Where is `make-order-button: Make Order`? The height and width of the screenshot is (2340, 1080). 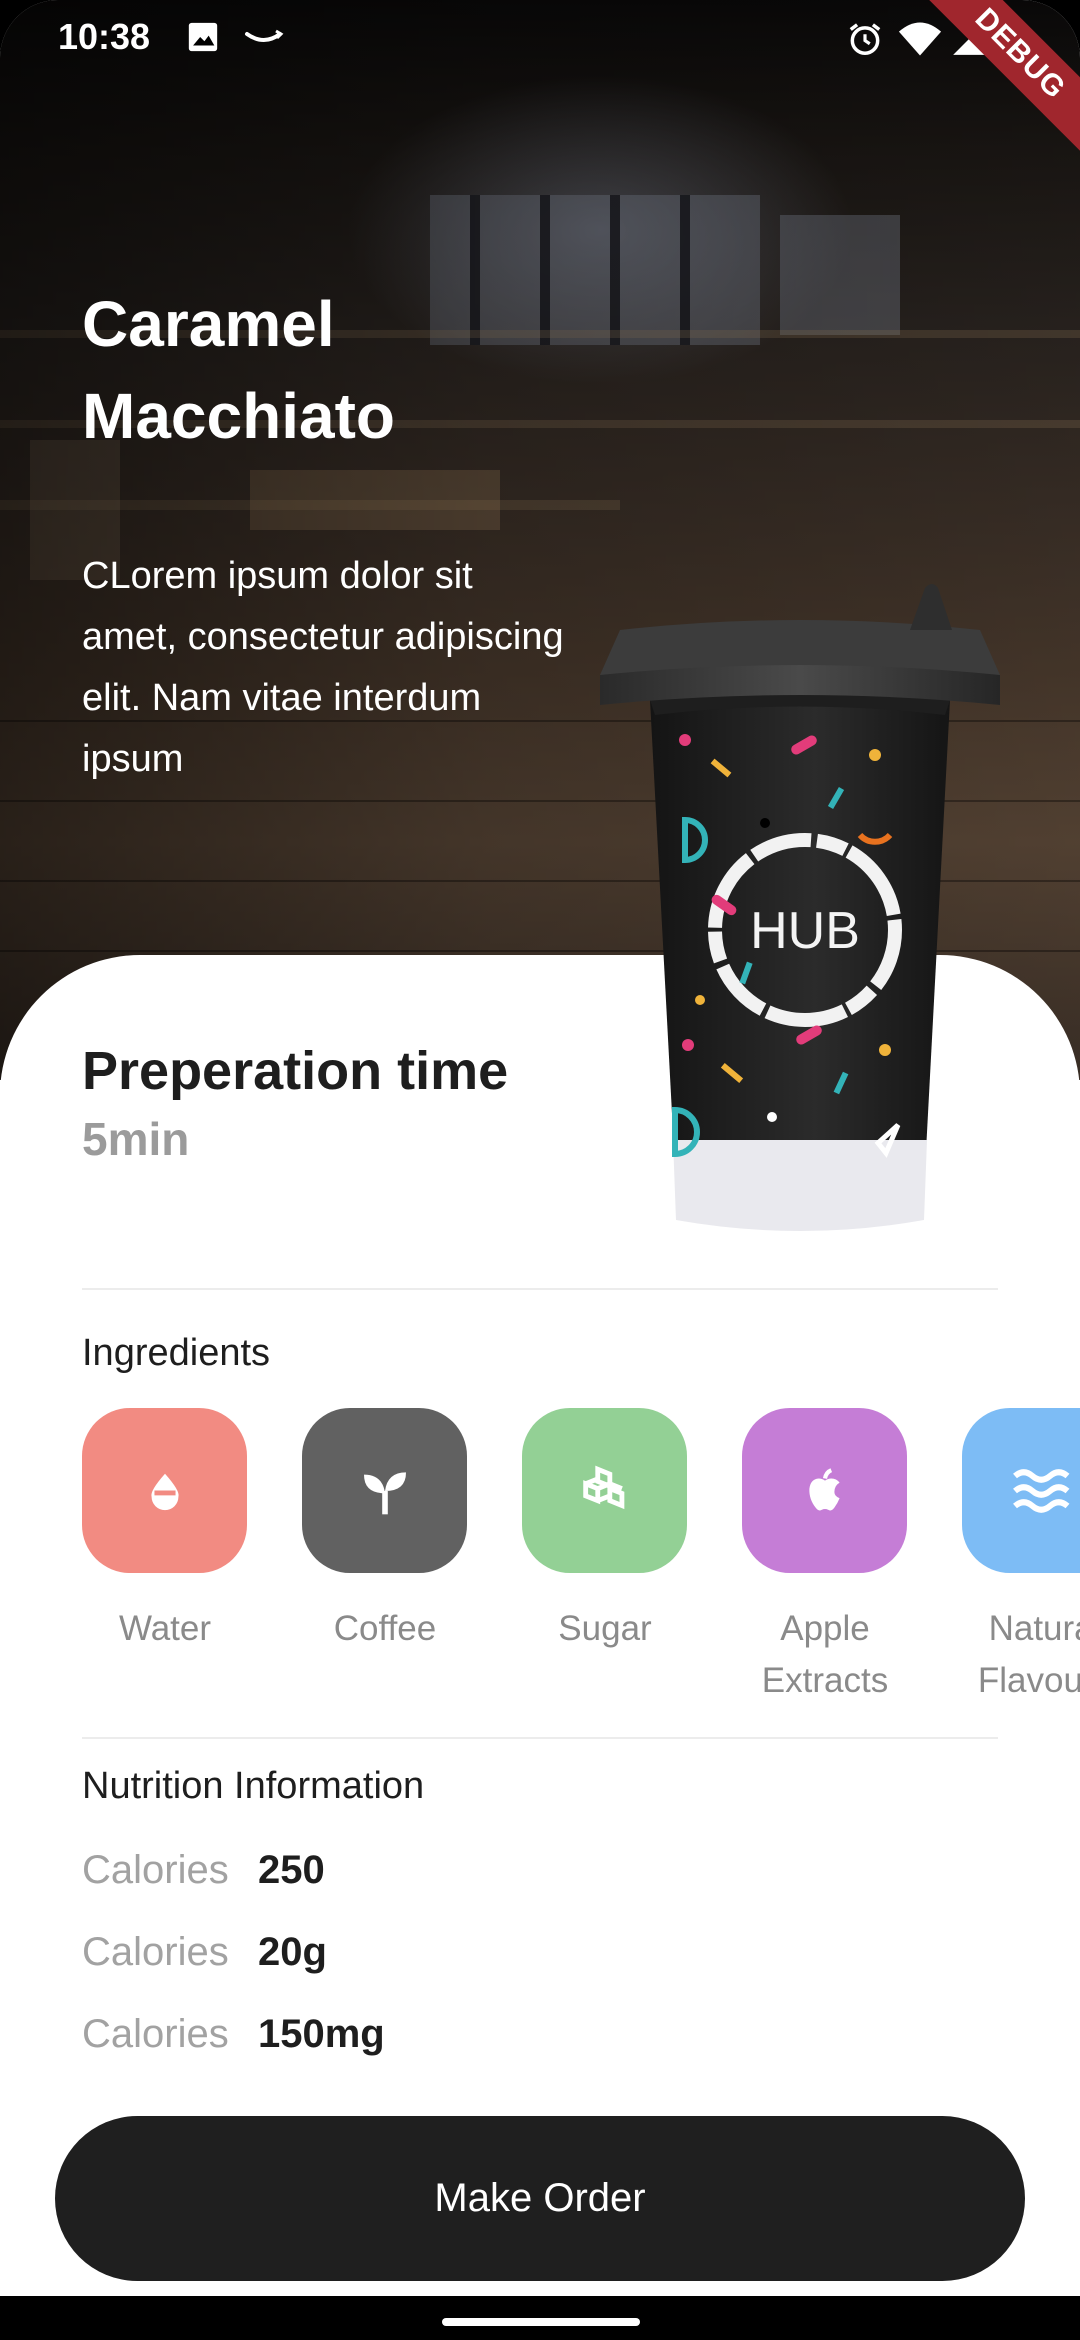 make-order-button: Make Order is located at coordinates (540, 2198).